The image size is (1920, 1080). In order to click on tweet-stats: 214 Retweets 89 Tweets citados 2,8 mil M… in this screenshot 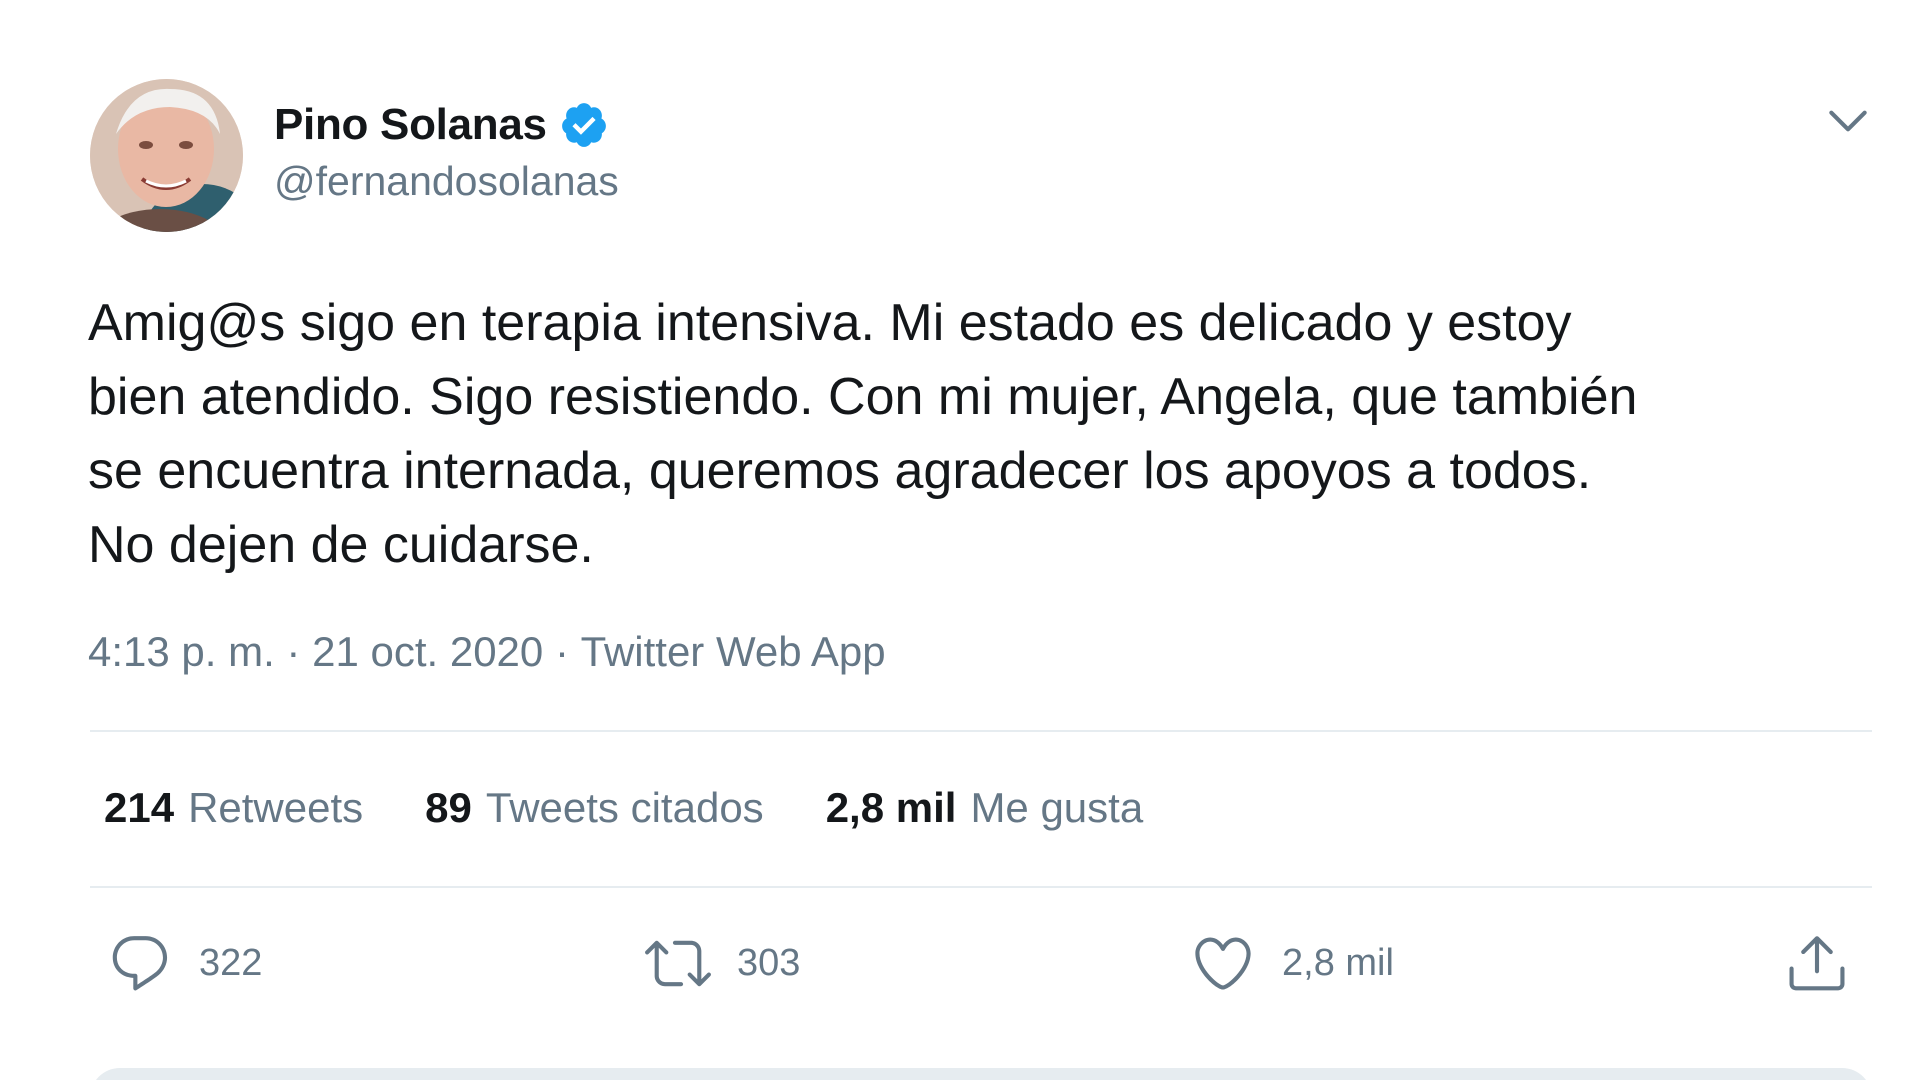, I will do `click(654, 808)`.